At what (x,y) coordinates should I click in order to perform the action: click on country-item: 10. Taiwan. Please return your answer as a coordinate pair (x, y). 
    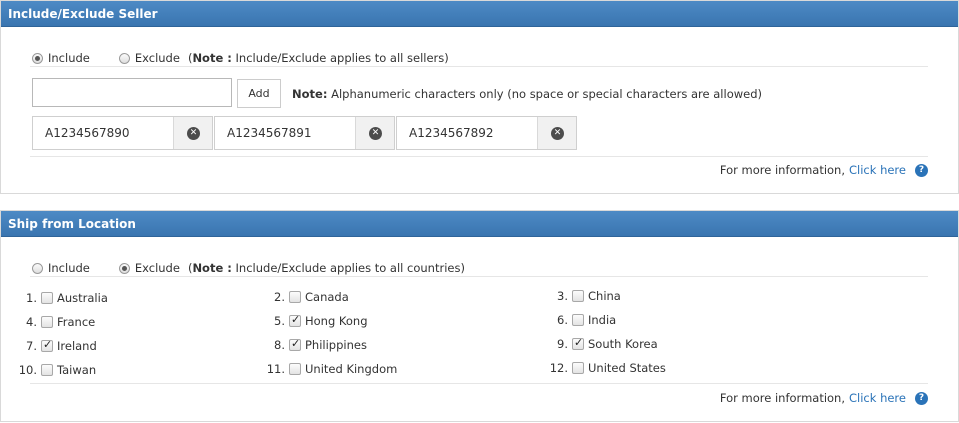
    Looking at the image, I should click on (57, 370).